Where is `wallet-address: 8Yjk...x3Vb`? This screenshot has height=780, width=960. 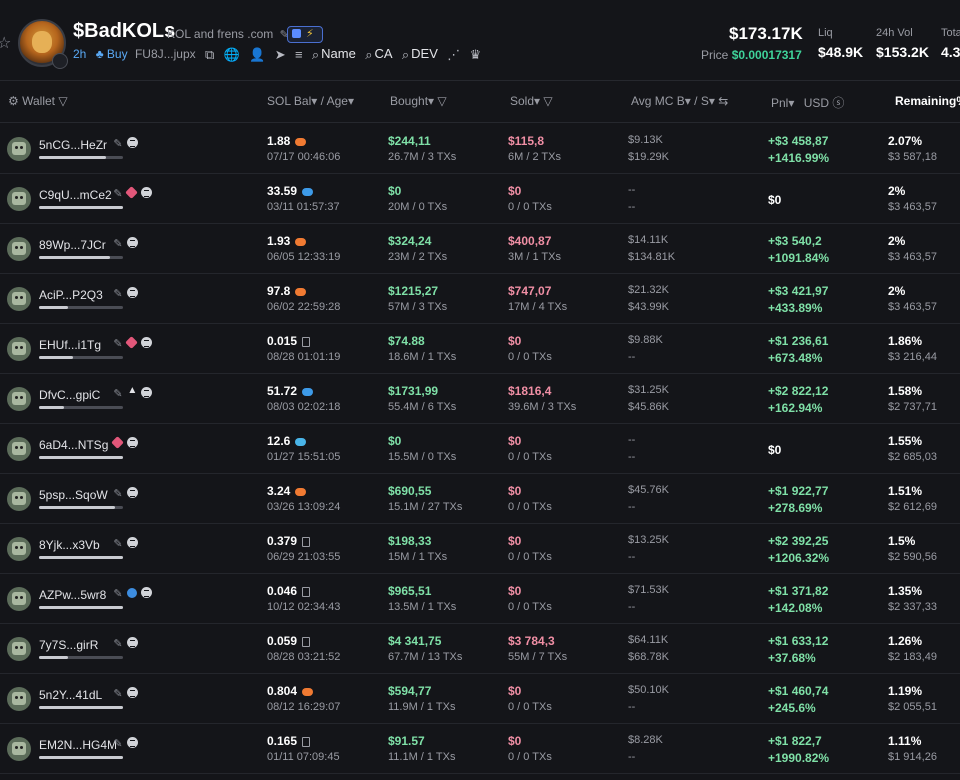 wallet-address: 8Yjk...x3Vb is located at coordinates (69, 545).